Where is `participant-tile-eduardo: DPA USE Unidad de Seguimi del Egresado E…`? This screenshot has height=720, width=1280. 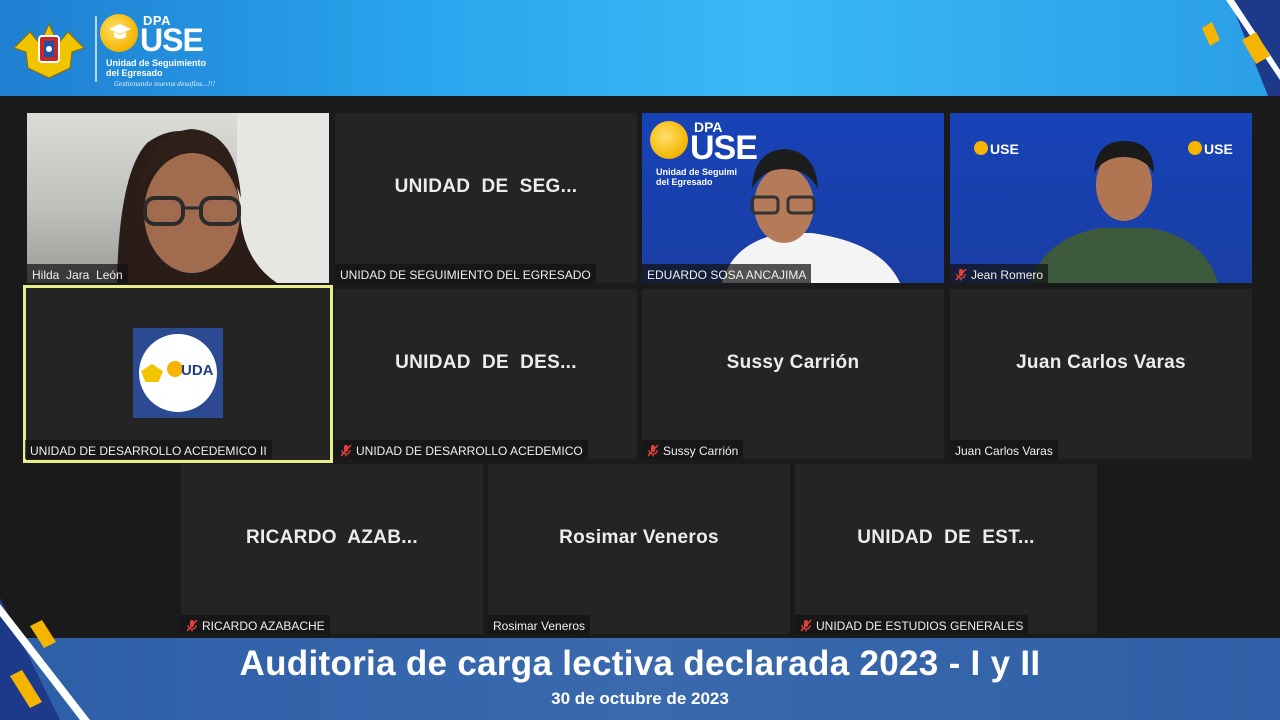
participant-tile-eduardo: DPA USE Unidad de Seguimi del Egresado E… is located at coordinates (793, 198).